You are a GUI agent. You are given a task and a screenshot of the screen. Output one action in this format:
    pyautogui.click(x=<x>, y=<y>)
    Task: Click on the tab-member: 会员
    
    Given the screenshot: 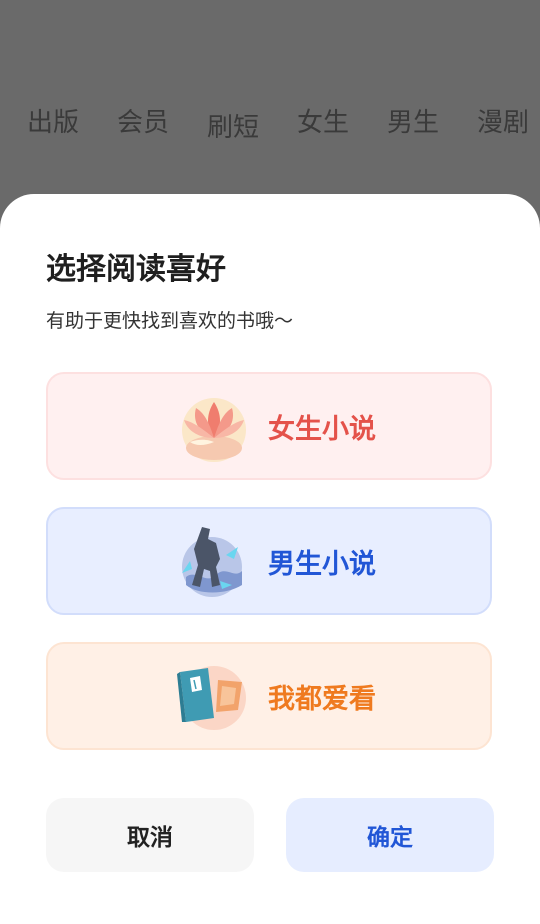 What is the action you would take?
    pyautogui.click(x=143, y=120)
    